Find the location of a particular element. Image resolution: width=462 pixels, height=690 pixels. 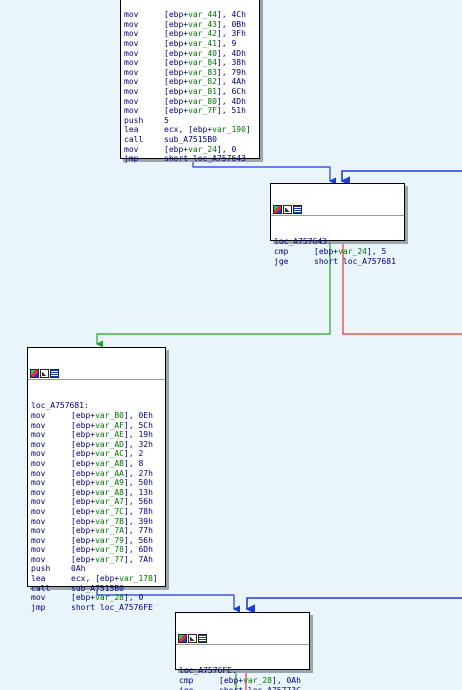

stack-variable: var_44 is located at coordinates (202, 14).